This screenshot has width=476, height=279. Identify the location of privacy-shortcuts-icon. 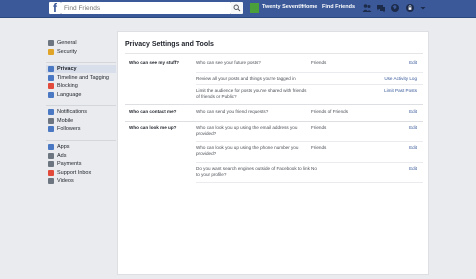
(410, 8).